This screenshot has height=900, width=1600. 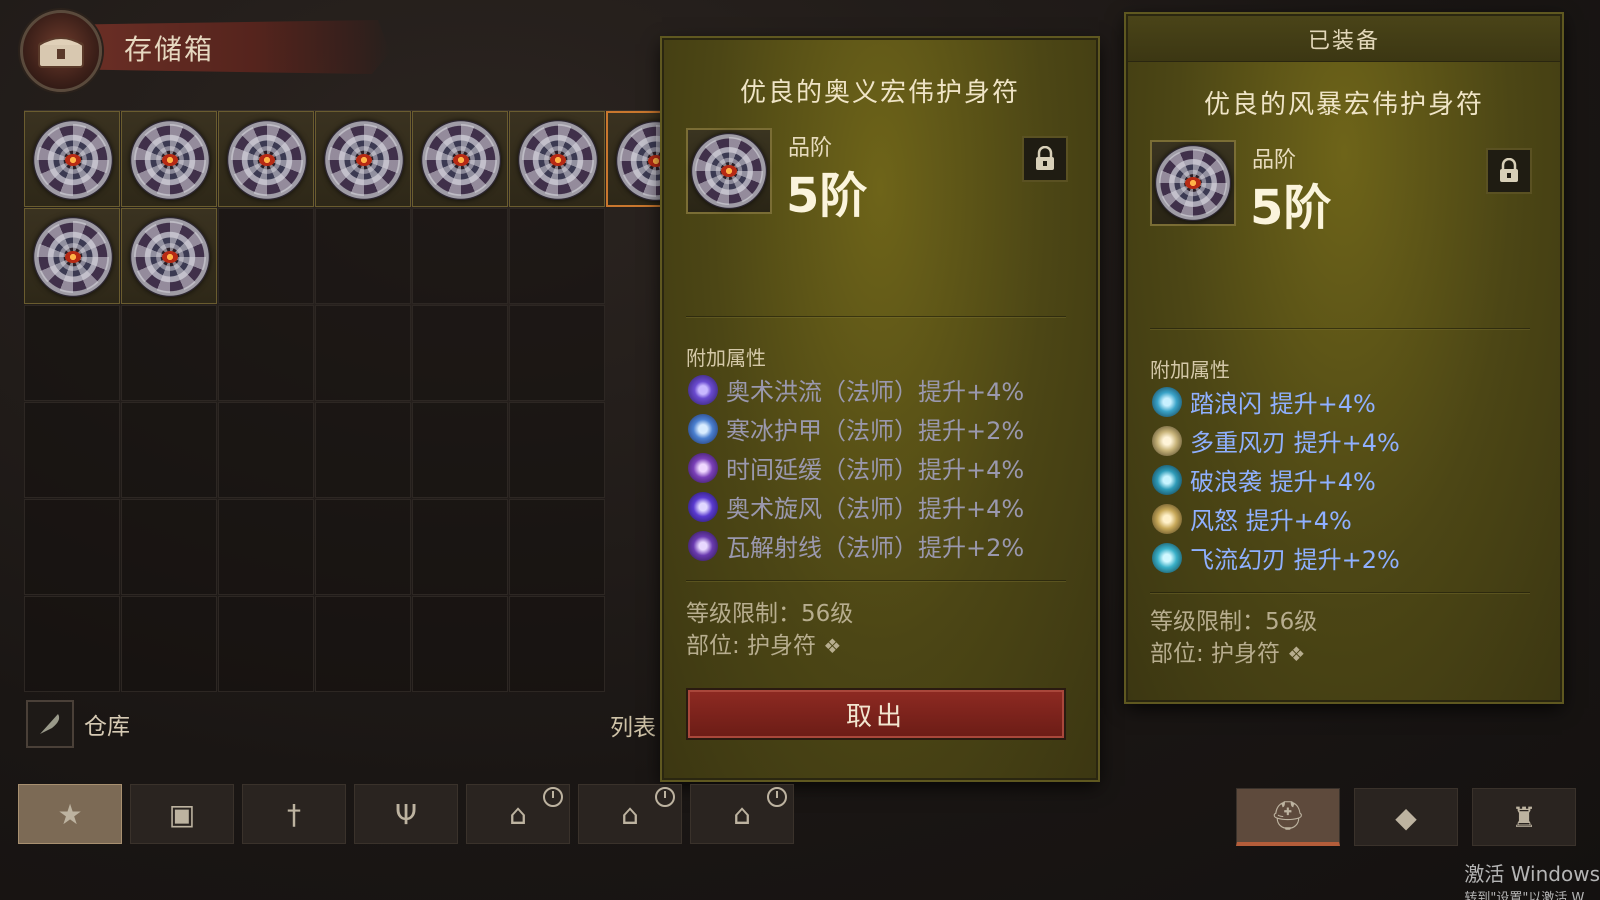 I want to click on crafting-icon: ◆, so click(x=1406, y=817).